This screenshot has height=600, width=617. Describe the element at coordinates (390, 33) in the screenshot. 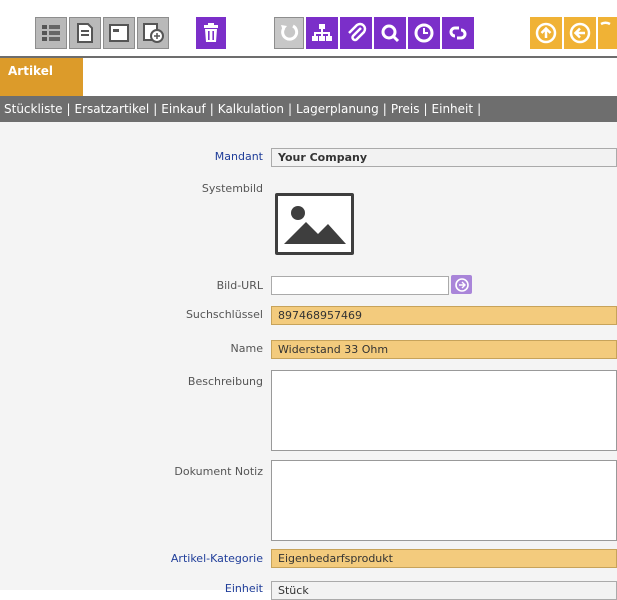

I see `search-icon` at that location.